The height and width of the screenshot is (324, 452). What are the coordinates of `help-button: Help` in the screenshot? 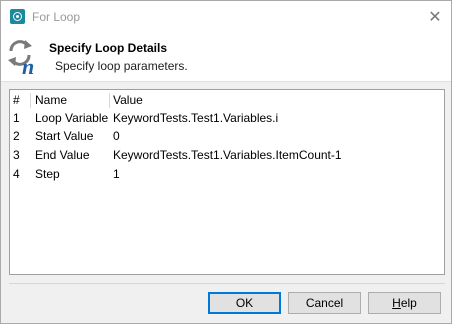 It's located at (404, 303).